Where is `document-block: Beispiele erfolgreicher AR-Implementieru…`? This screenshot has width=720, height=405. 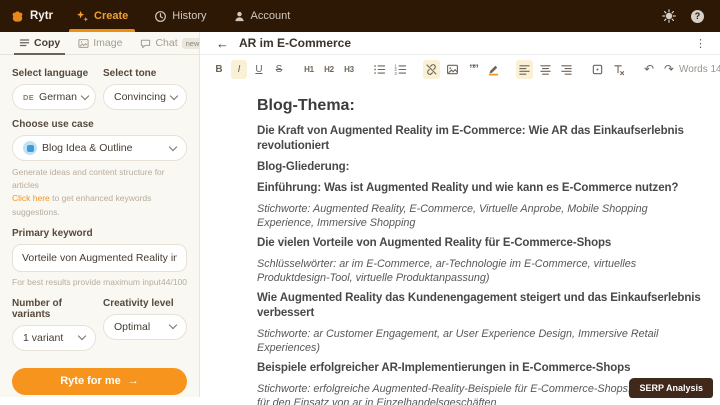 document-block: Beispiele erfolgreicher AR-Implementieru… is located at coordinates (481, 368).